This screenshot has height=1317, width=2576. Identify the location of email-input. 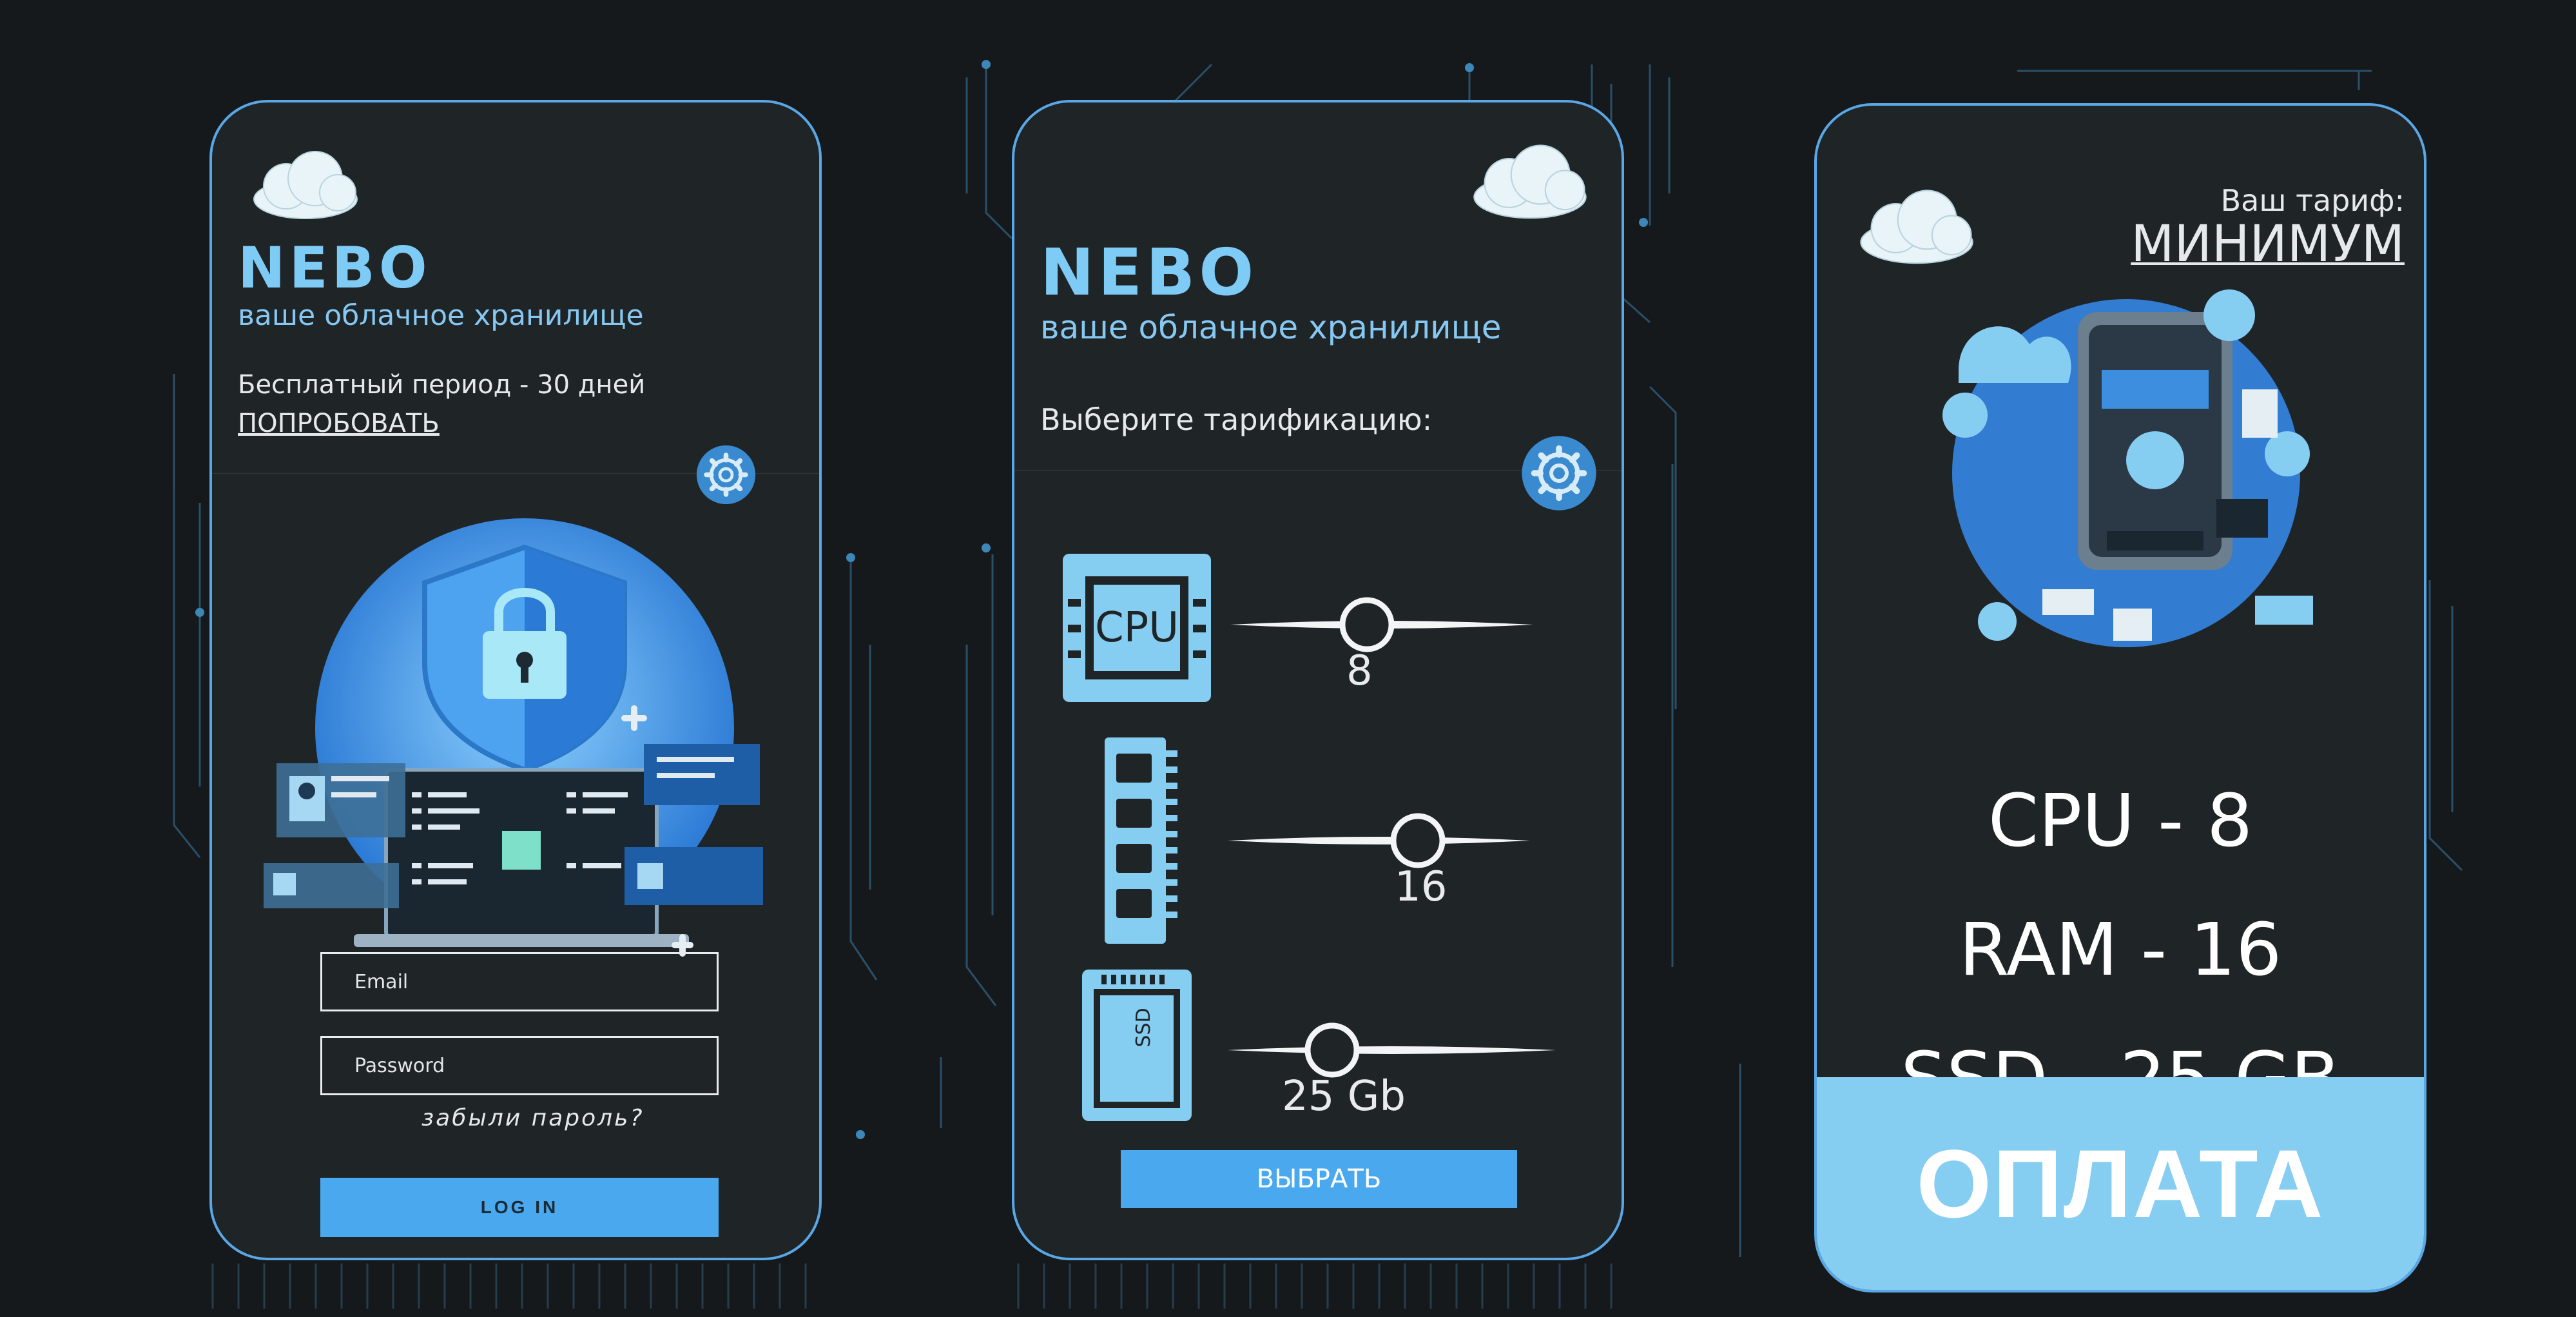
(535, 982).